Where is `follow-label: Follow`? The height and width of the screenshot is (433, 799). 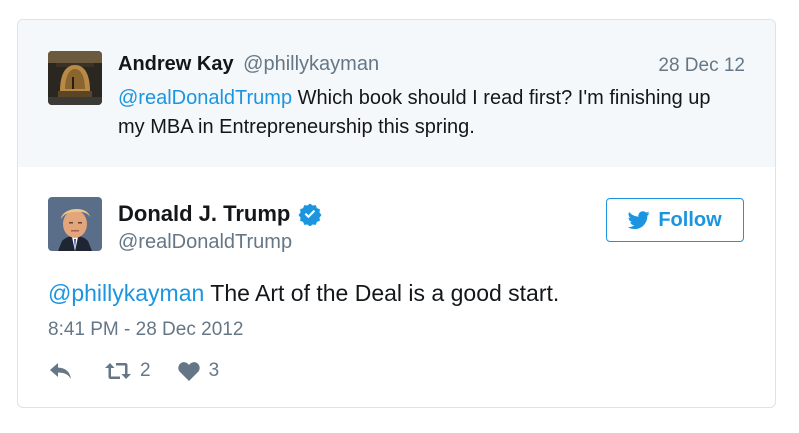 follow-label: Follow is located at coordinates (690, 219).